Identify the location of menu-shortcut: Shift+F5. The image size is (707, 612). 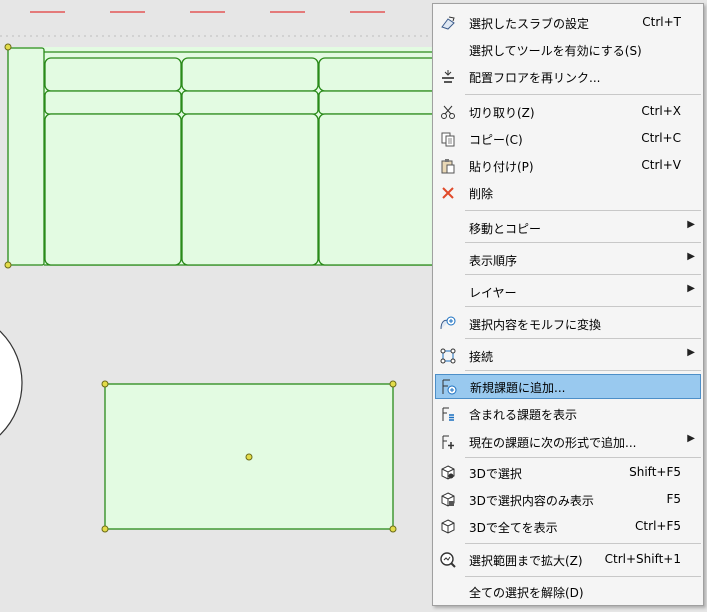
(655, 472).